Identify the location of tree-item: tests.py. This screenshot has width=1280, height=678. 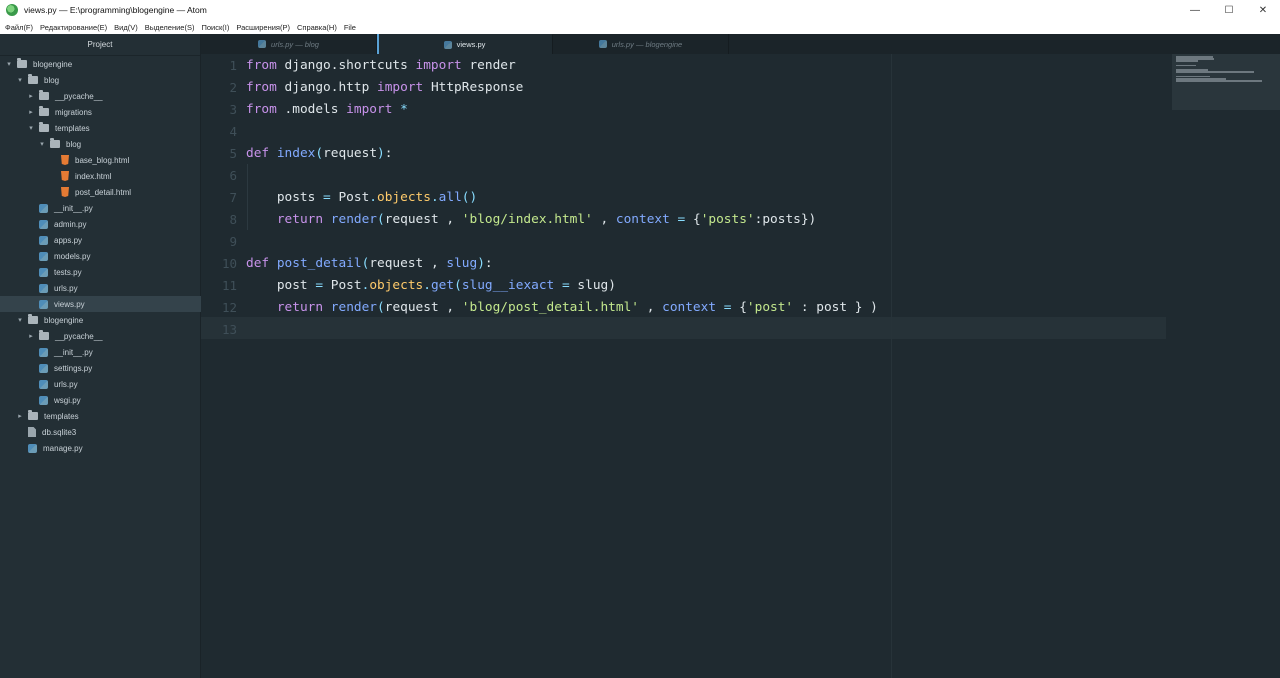
(100, 272).